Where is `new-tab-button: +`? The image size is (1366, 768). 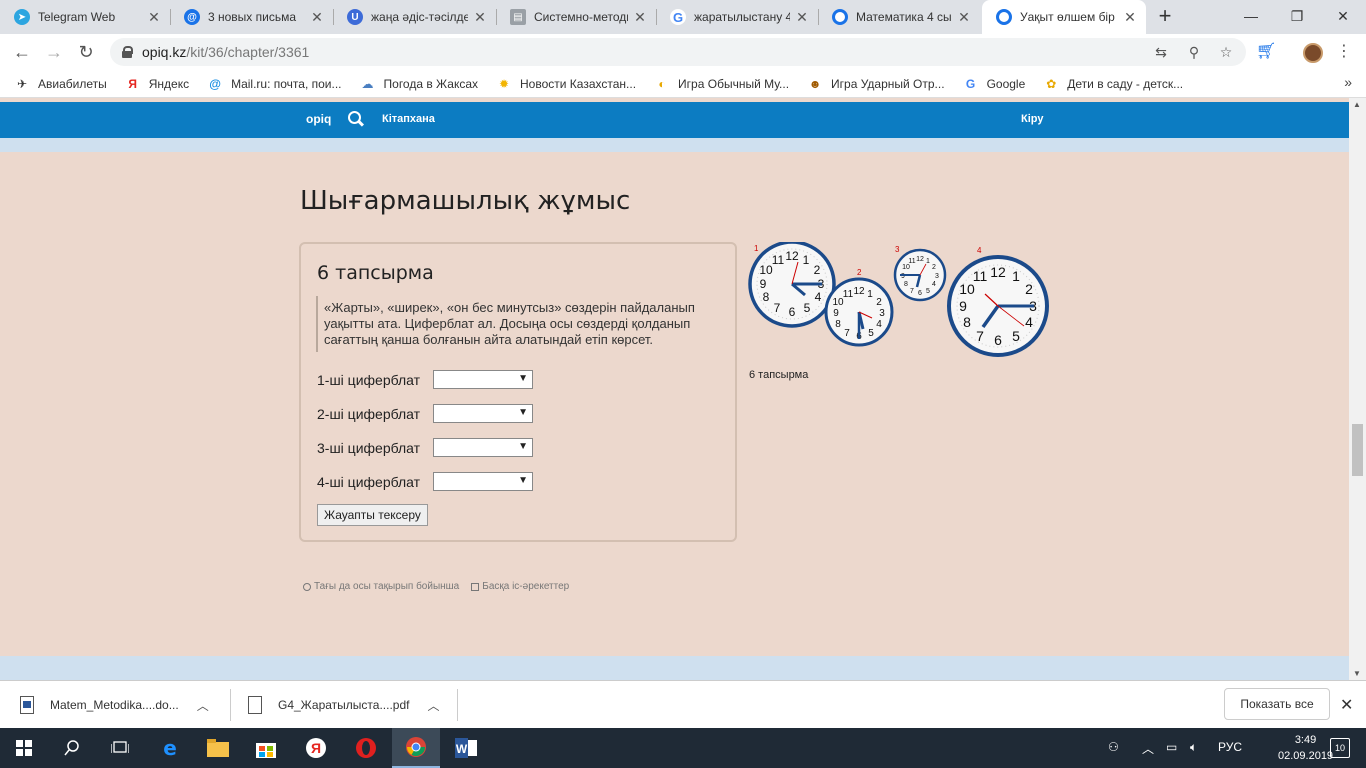 new-tab-button: + is located at coordinates (1165, 16).